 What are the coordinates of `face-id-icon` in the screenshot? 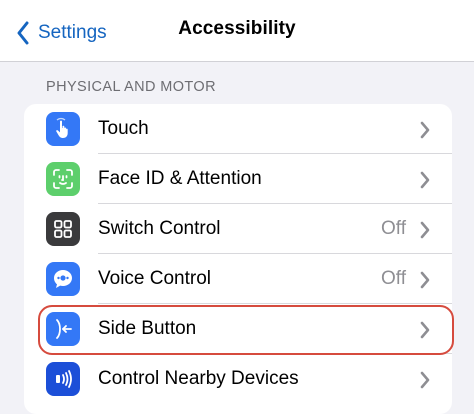 It's located at (63, 179).